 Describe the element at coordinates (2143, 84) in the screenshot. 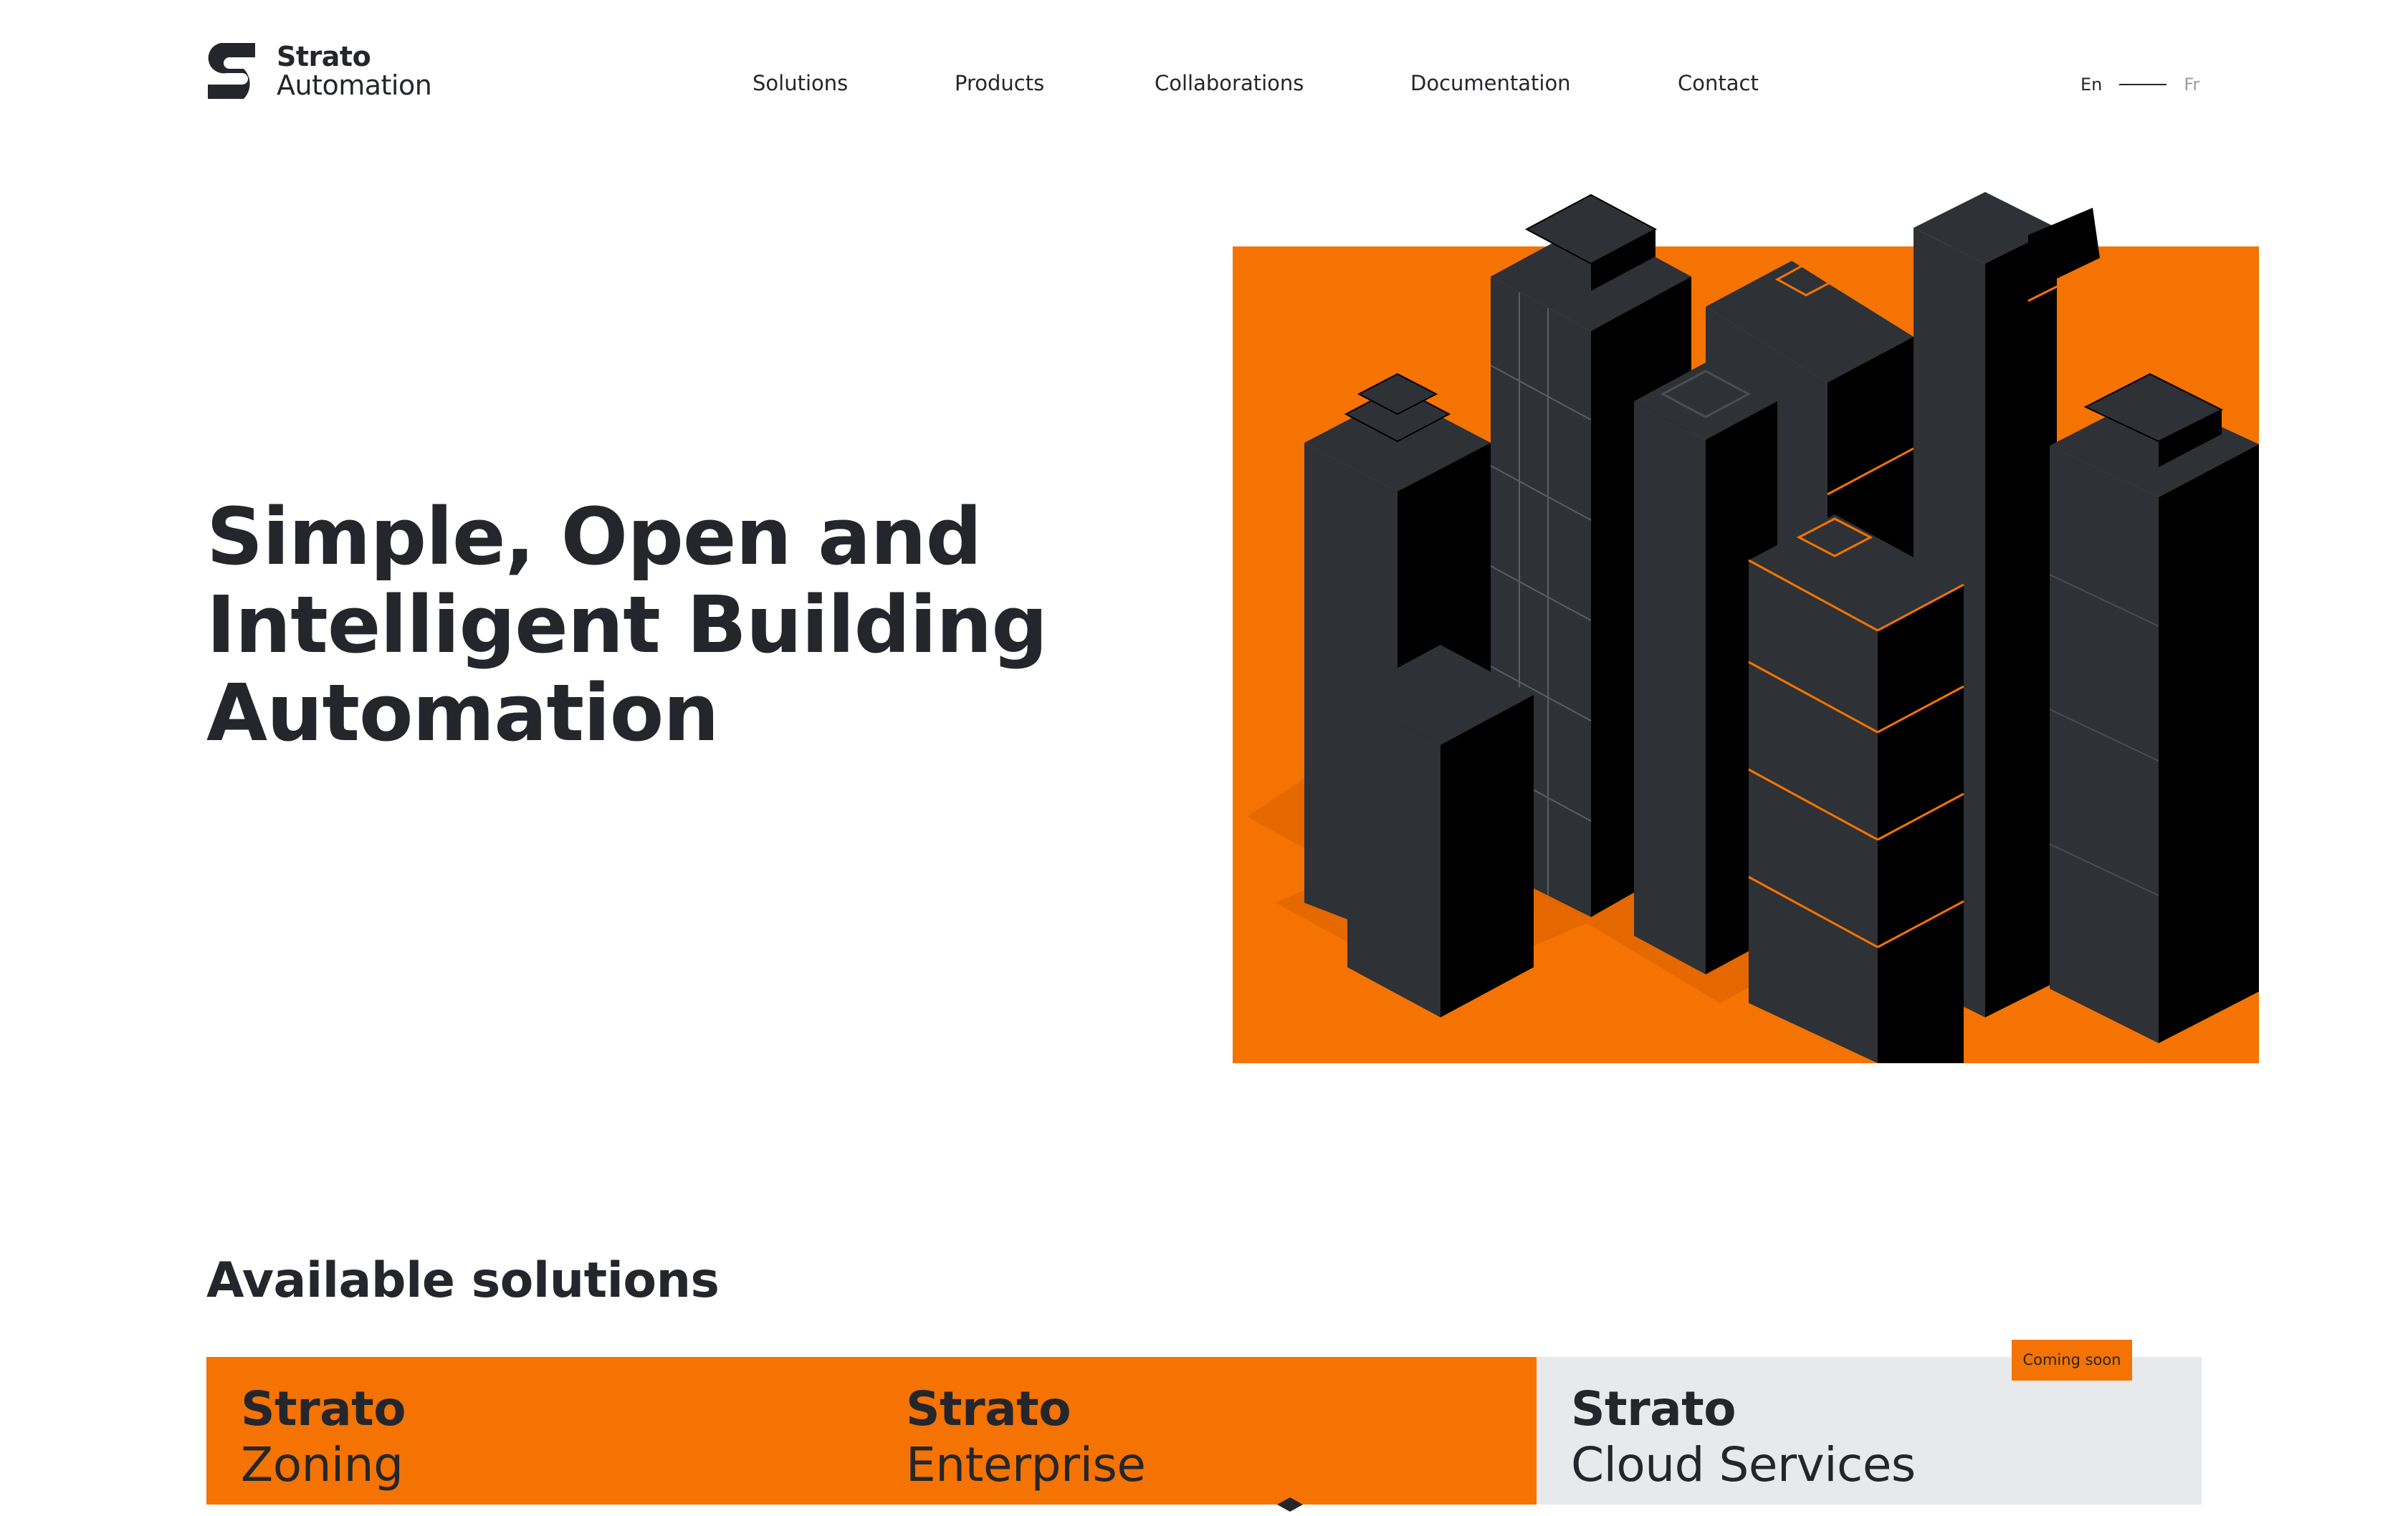

I see `lang-divider` at that location.